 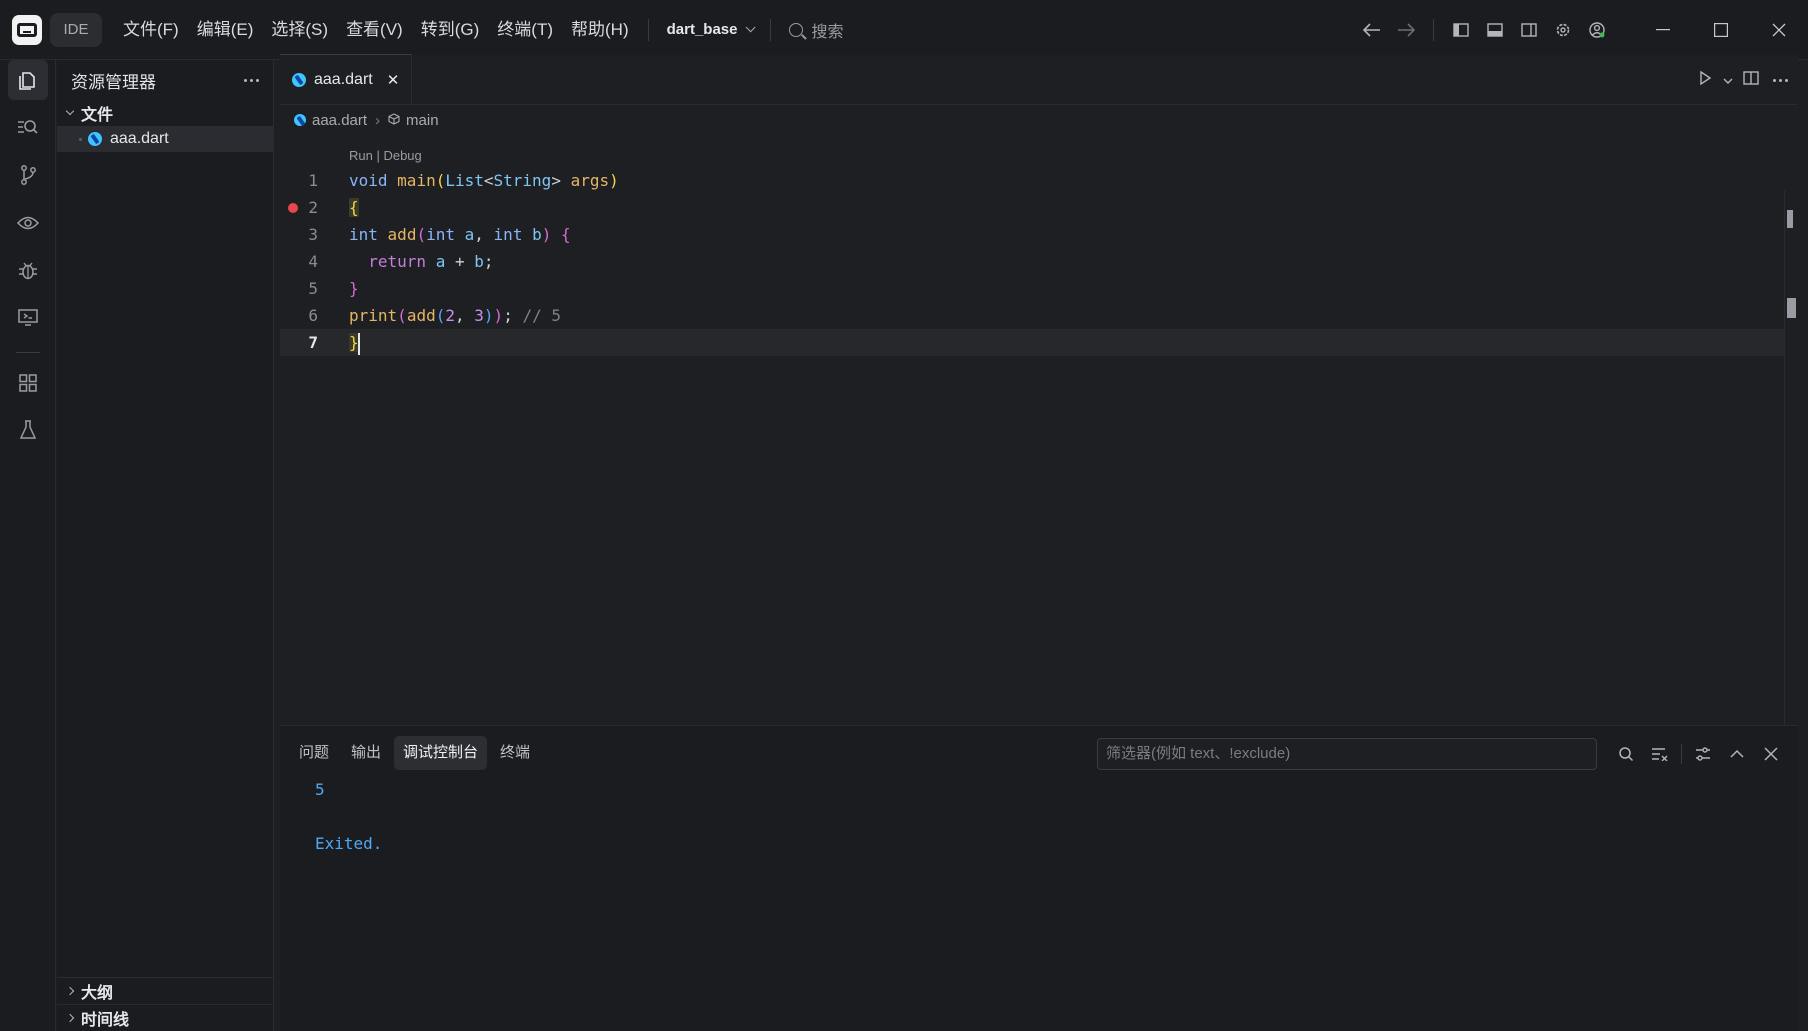 I want to click on editor-scrollbar, so click(x=1791, y=457).